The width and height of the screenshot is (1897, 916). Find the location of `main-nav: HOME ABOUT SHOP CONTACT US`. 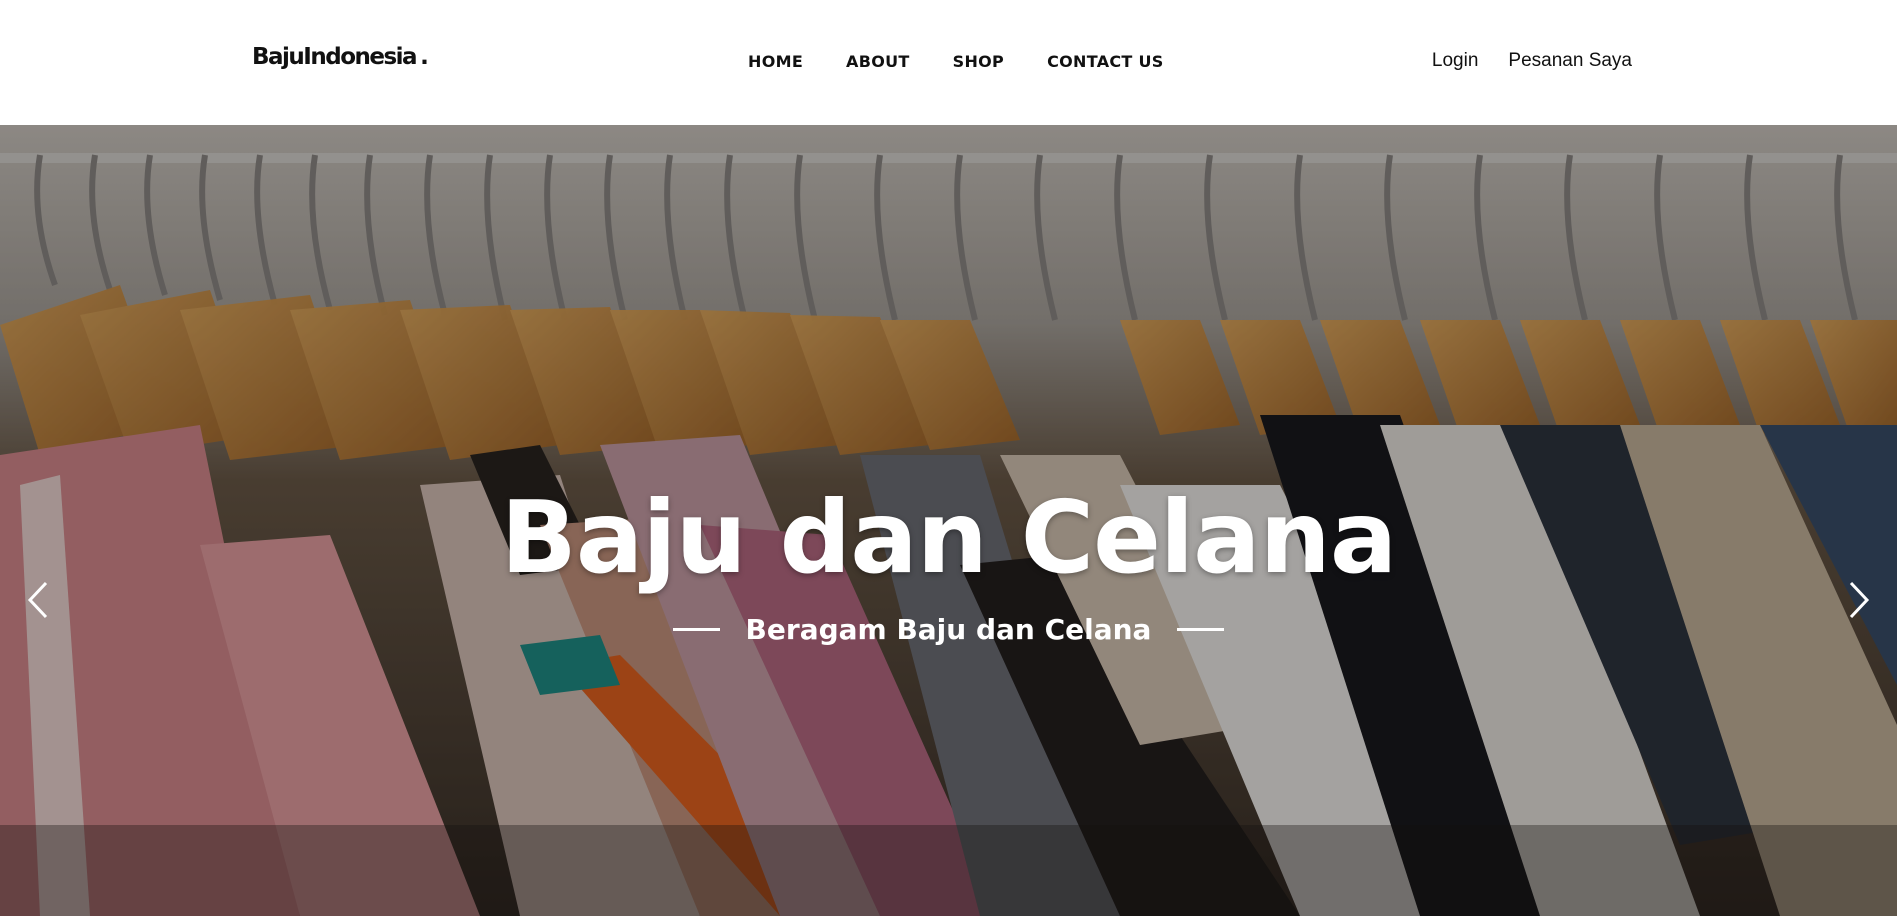

main-nav: HOME ABOUT SHOP CONTACT US is located at coordinates (956, 61).